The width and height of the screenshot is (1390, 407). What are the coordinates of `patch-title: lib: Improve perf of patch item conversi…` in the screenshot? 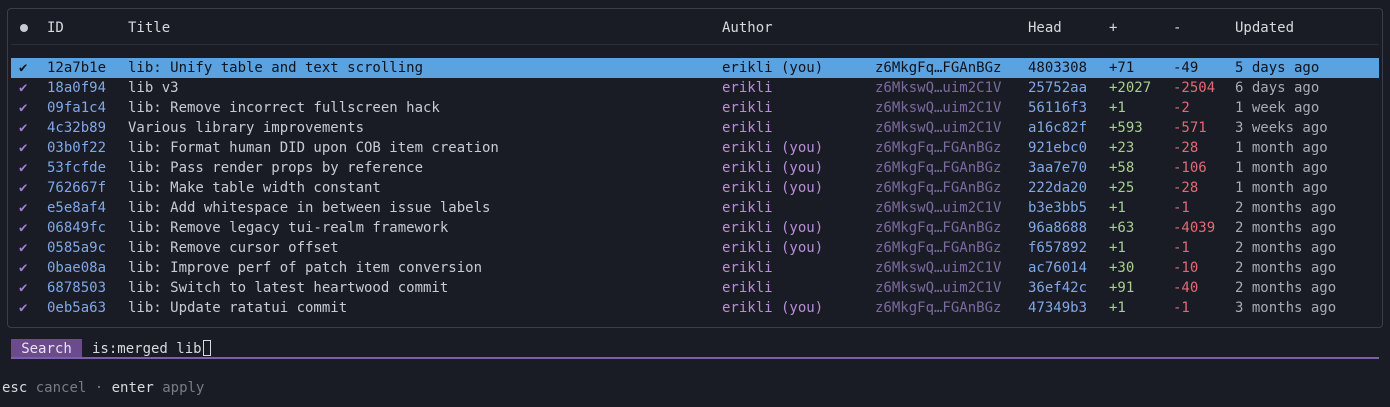 It's located at (305, 268).